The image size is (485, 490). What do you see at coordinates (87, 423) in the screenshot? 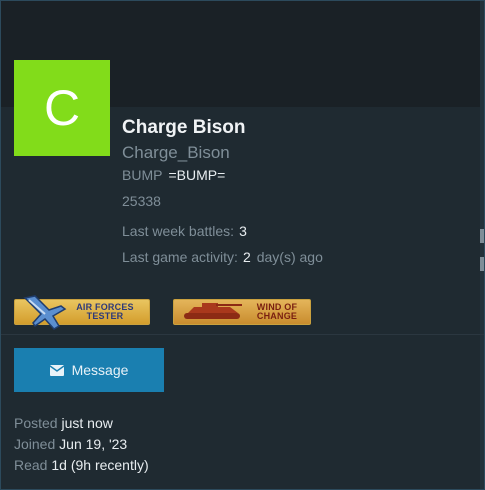
I see `meta-value: just now` at bounding box center [87, 423].